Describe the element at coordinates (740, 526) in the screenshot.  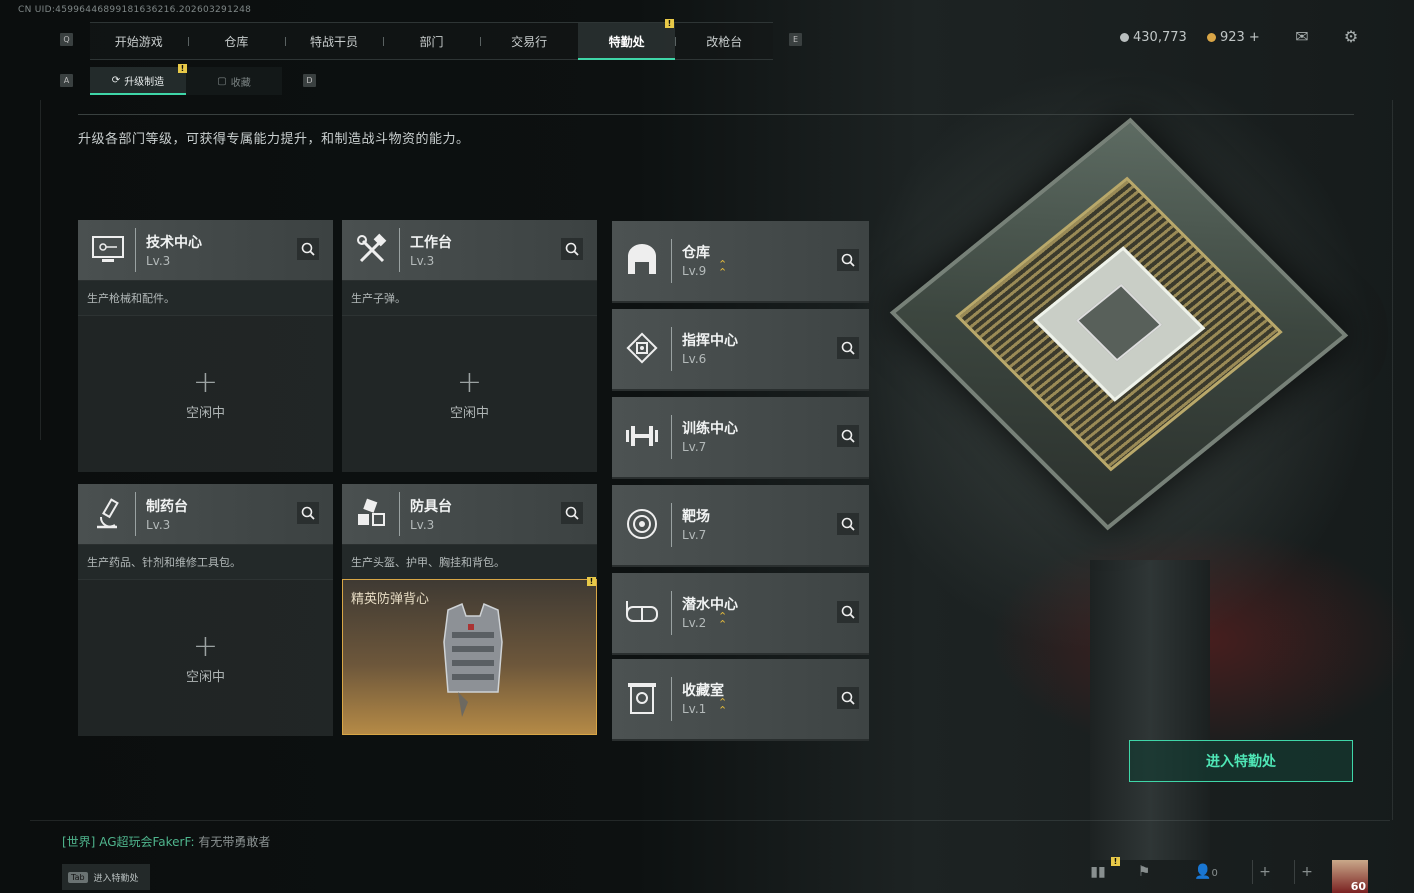
I see `department-item-range: 靶场 Lv.7` at that location.